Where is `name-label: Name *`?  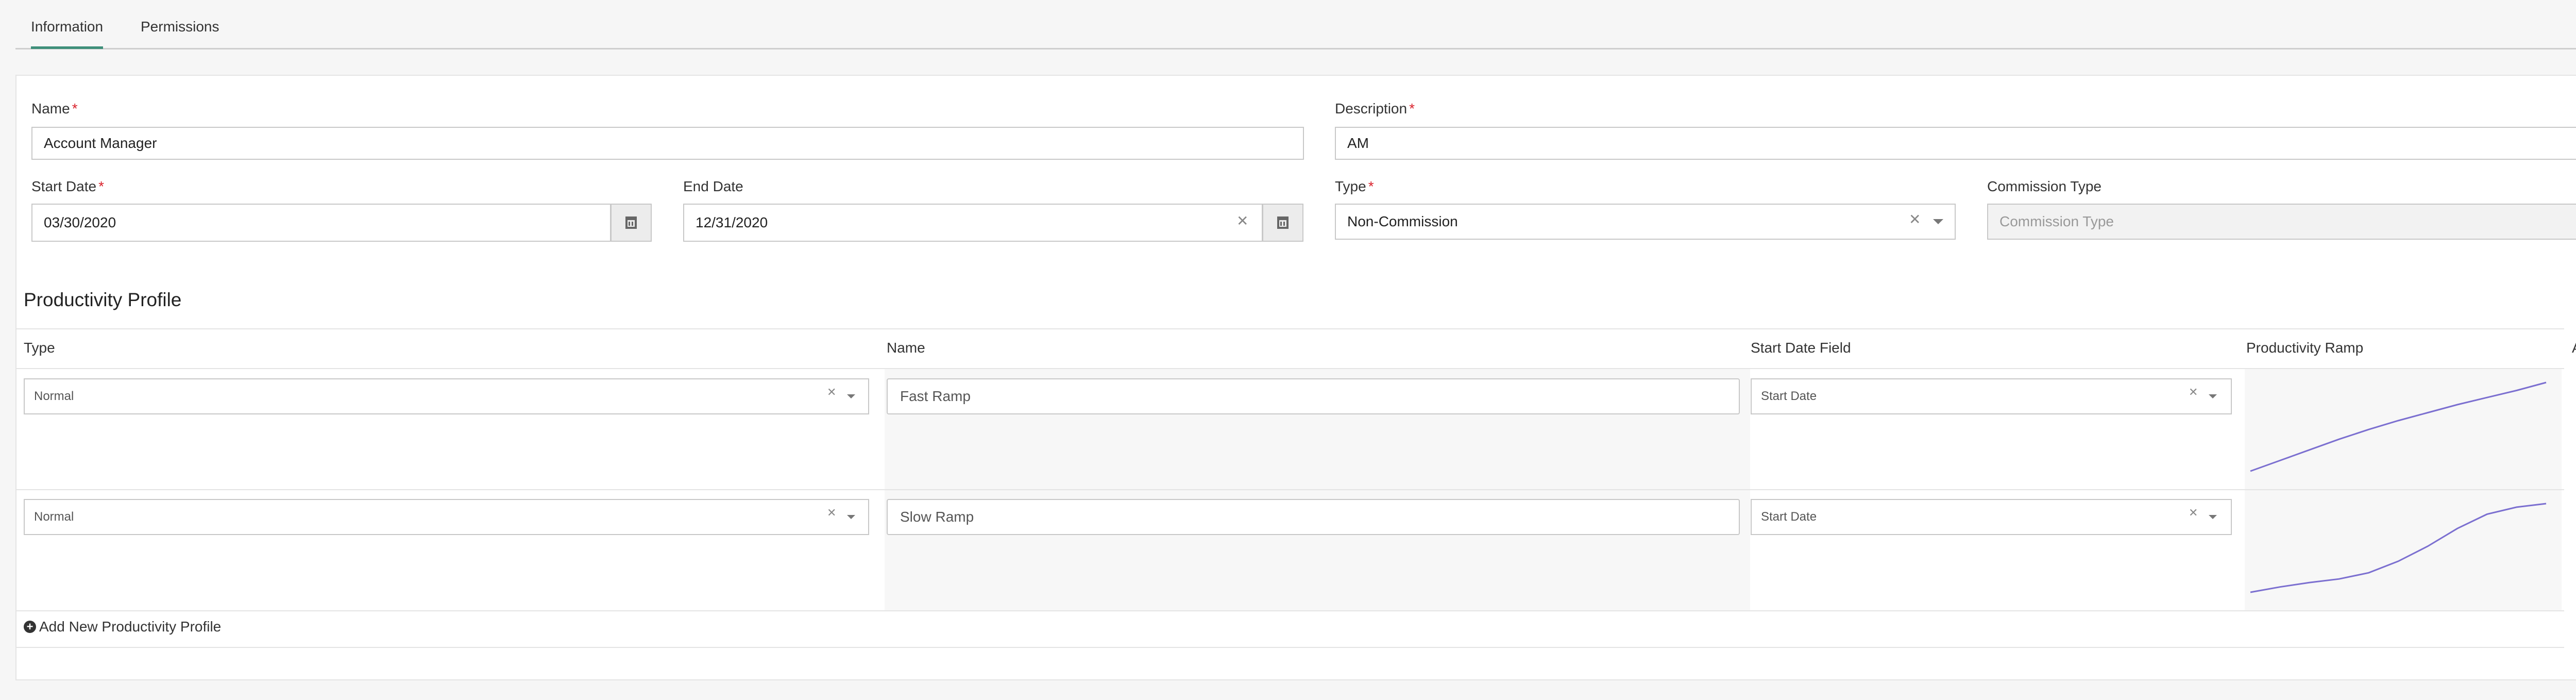
name-label: Name * is located at coordinates (54, 108).